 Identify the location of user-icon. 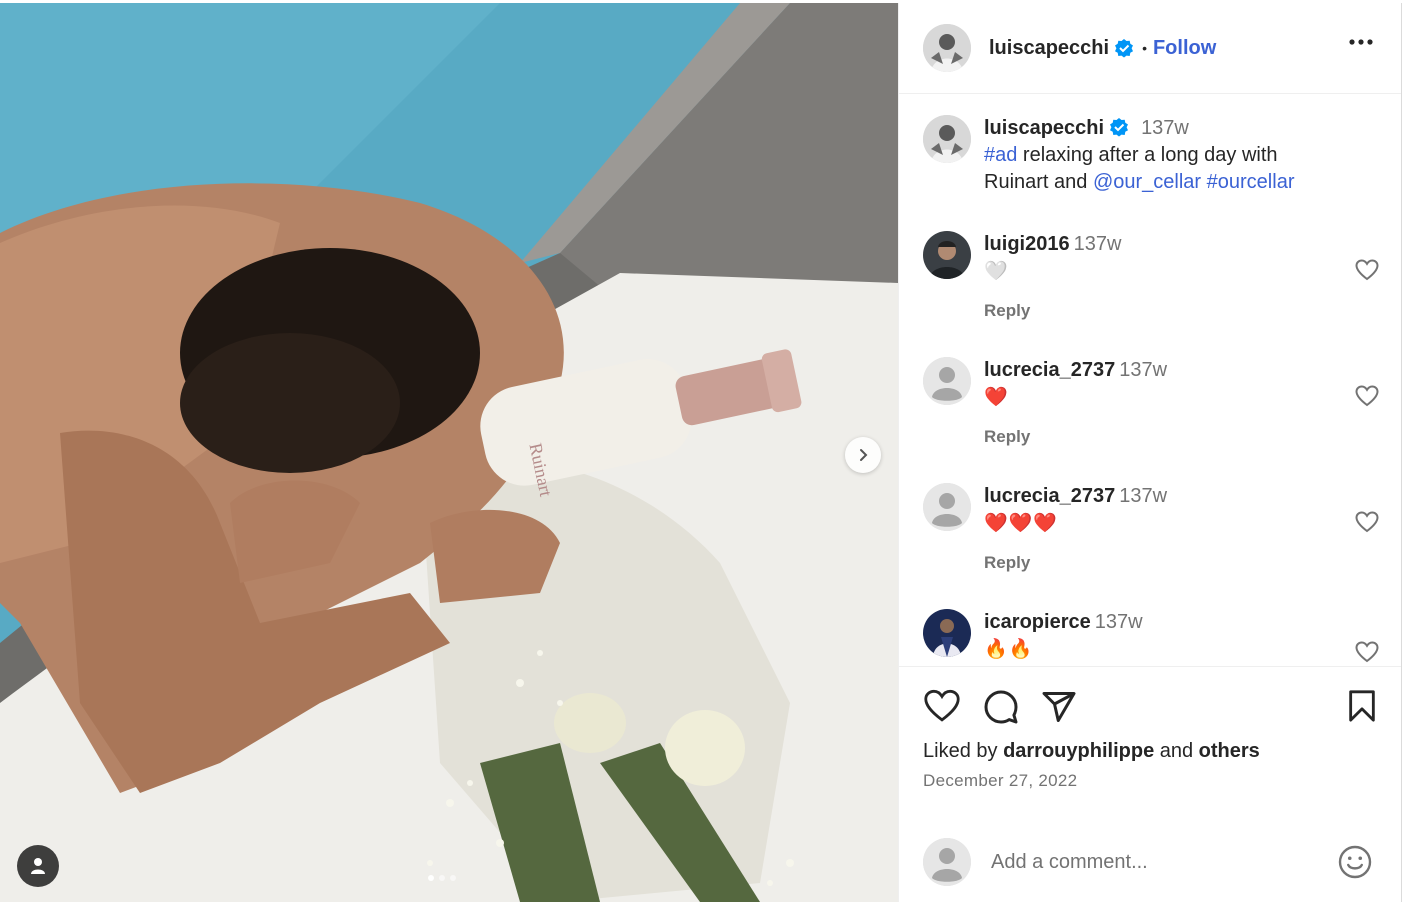
(38, 866).